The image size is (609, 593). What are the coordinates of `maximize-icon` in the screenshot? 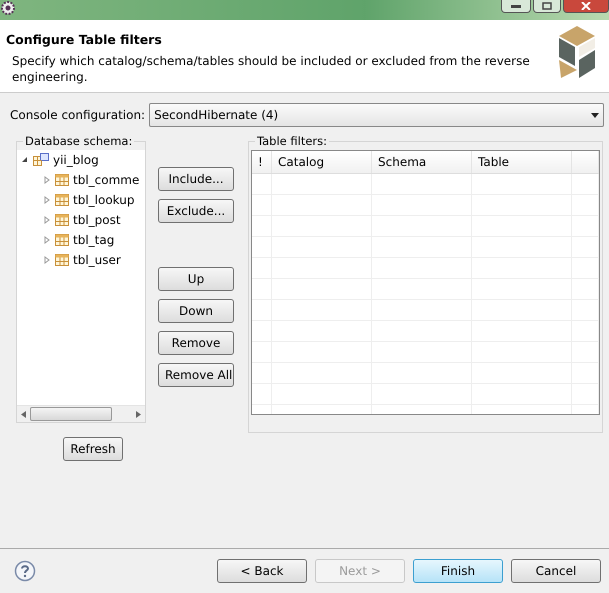 It's located at (547, 6).